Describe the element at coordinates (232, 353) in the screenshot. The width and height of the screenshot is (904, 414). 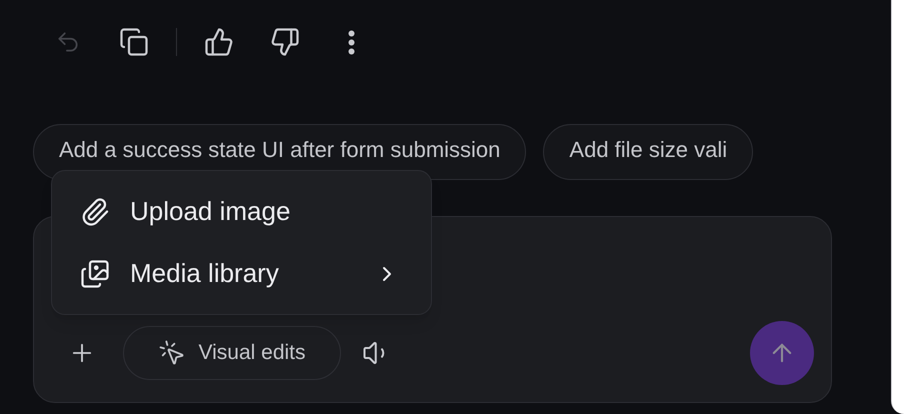
I see `visual-edits-button: Visual edits` at that location.